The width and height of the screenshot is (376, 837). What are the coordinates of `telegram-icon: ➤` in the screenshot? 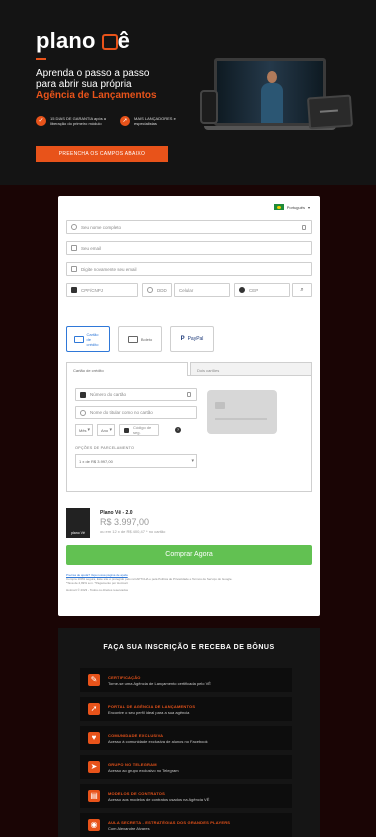 It's located at (94, 767).